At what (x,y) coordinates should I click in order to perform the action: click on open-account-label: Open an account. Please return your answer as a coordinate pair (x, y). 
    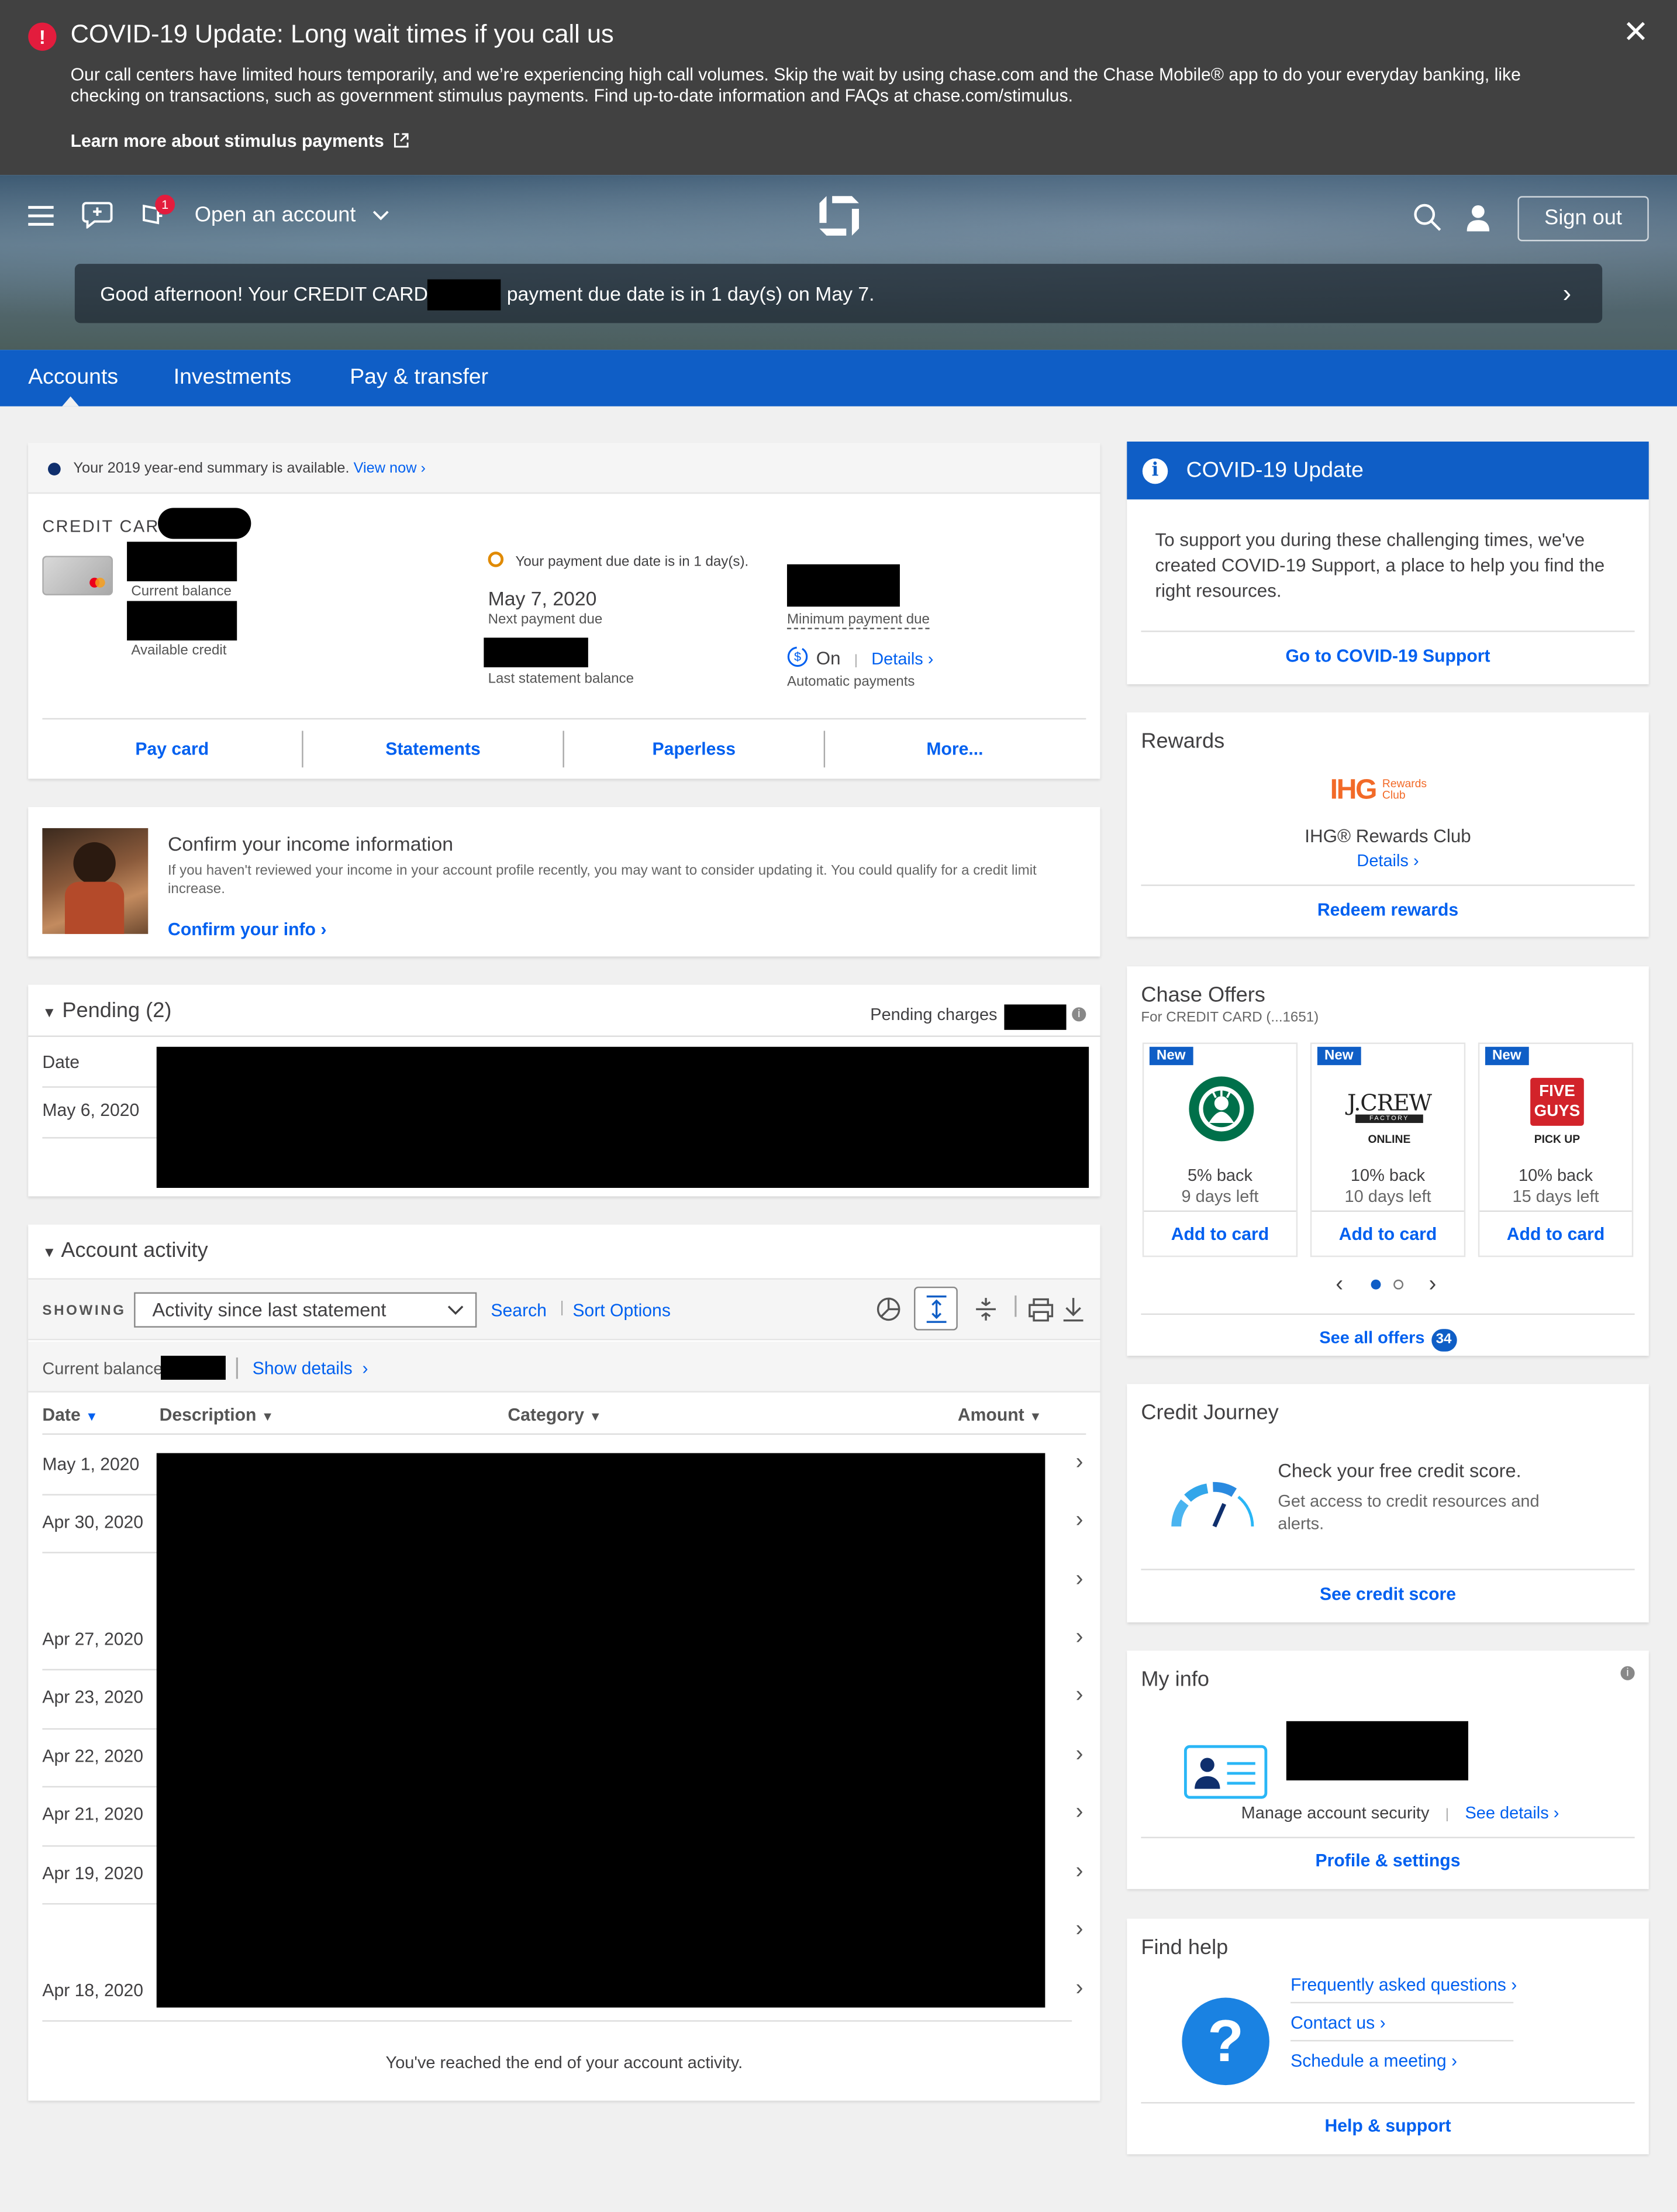
    Looking at the image, I should click on (275, 215).